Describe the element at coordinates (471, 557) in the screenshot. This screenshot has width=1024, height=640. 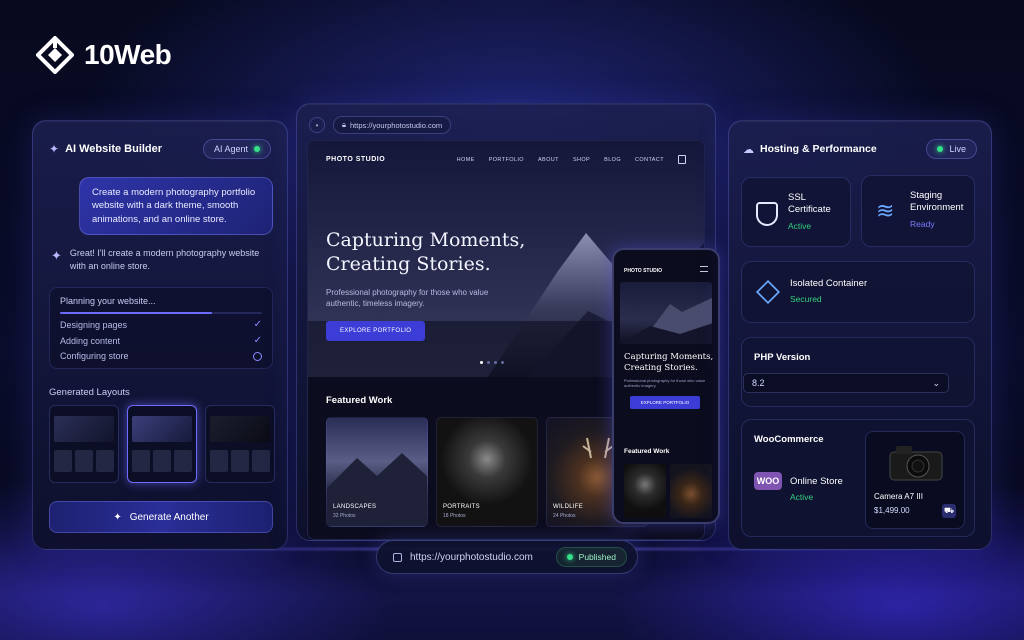
I see `published-url: https://yourphotostudio.com` at that location.